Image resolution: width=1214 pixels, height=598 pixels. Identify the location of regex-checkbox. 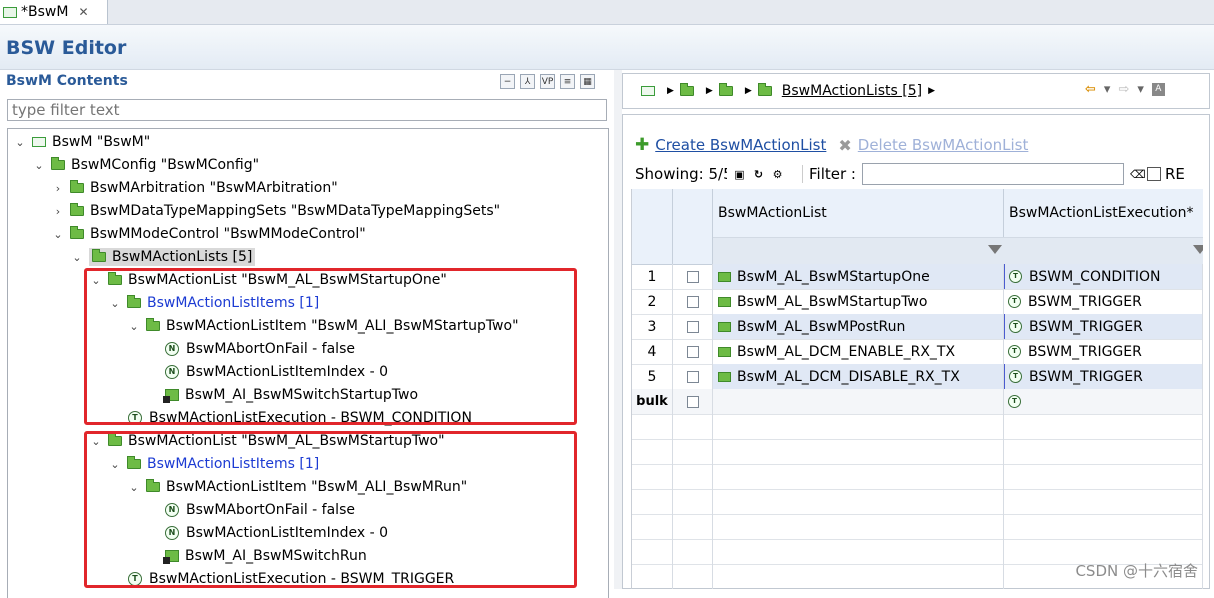
(1153, 174).